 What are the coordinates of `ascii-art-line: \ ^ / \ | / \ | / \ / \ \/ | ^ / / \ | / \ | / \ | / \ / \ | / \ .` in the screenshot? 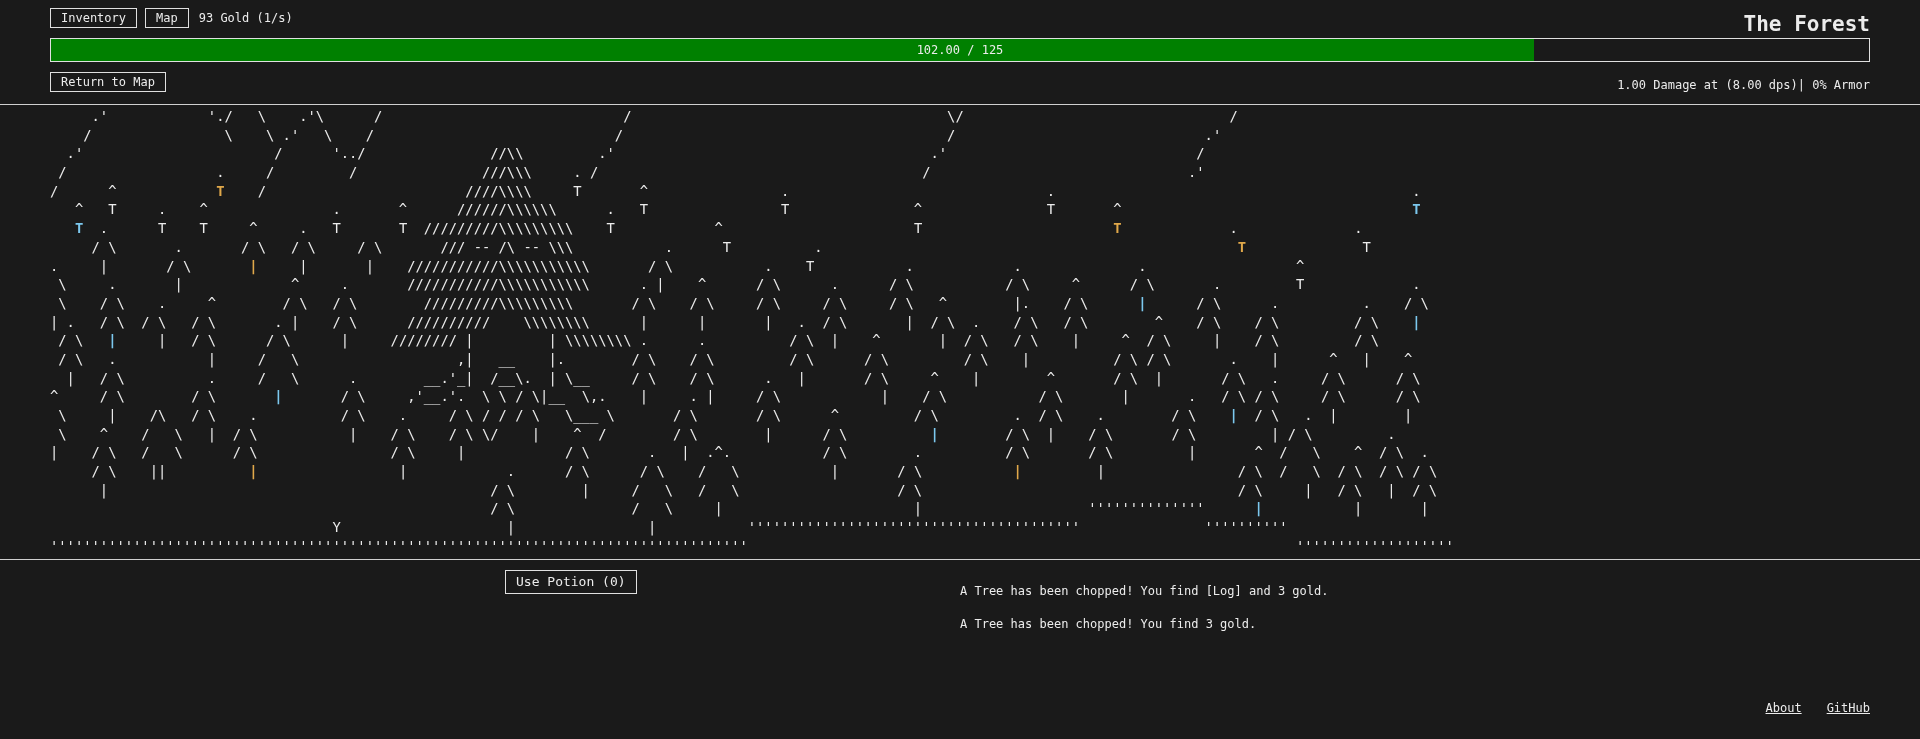 It's located at (726, 434).